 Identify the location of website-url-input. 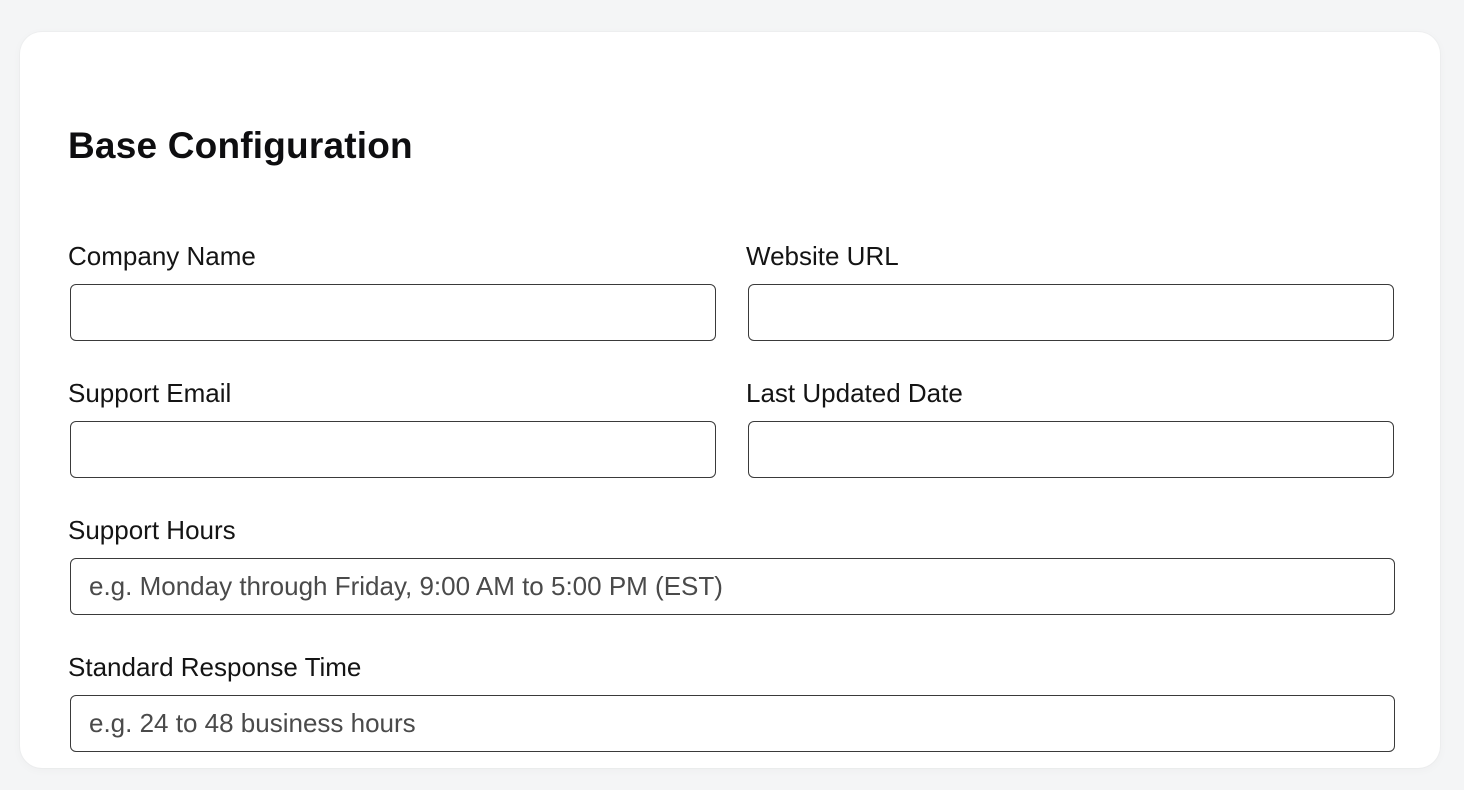
(1071, 312).